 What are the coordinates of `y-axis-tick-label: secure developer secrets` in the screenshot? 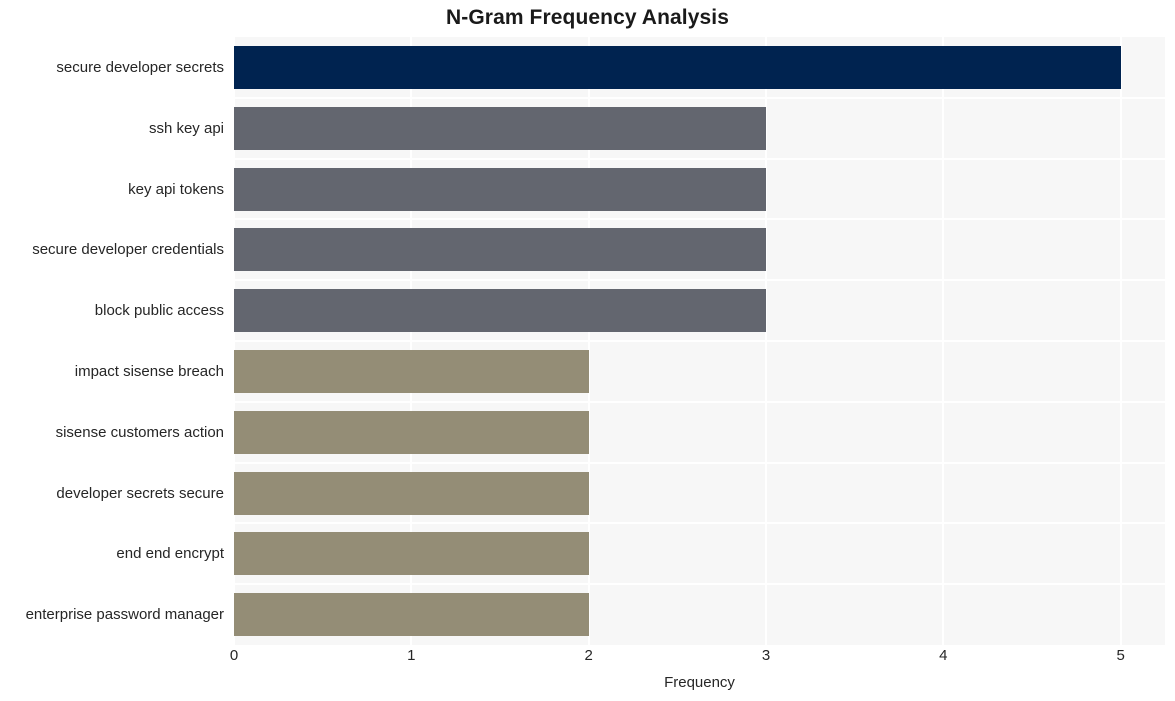 It's located at (140, 67).